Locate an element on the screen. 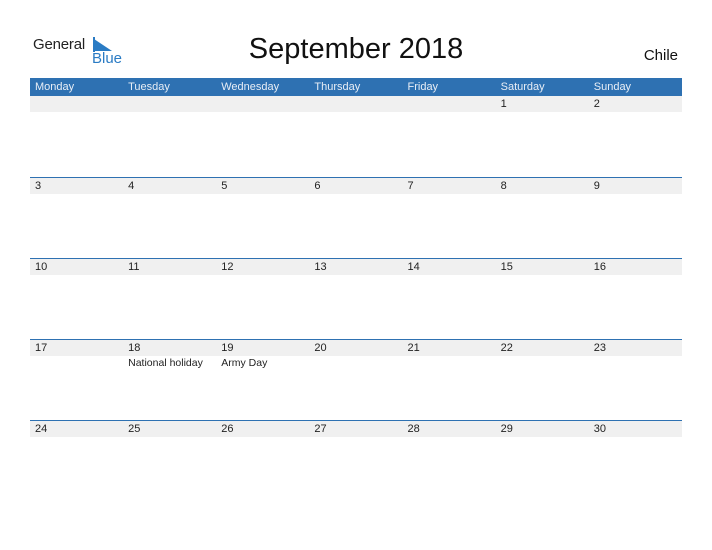  day-number: 20 is located at coordinates (320, 348).